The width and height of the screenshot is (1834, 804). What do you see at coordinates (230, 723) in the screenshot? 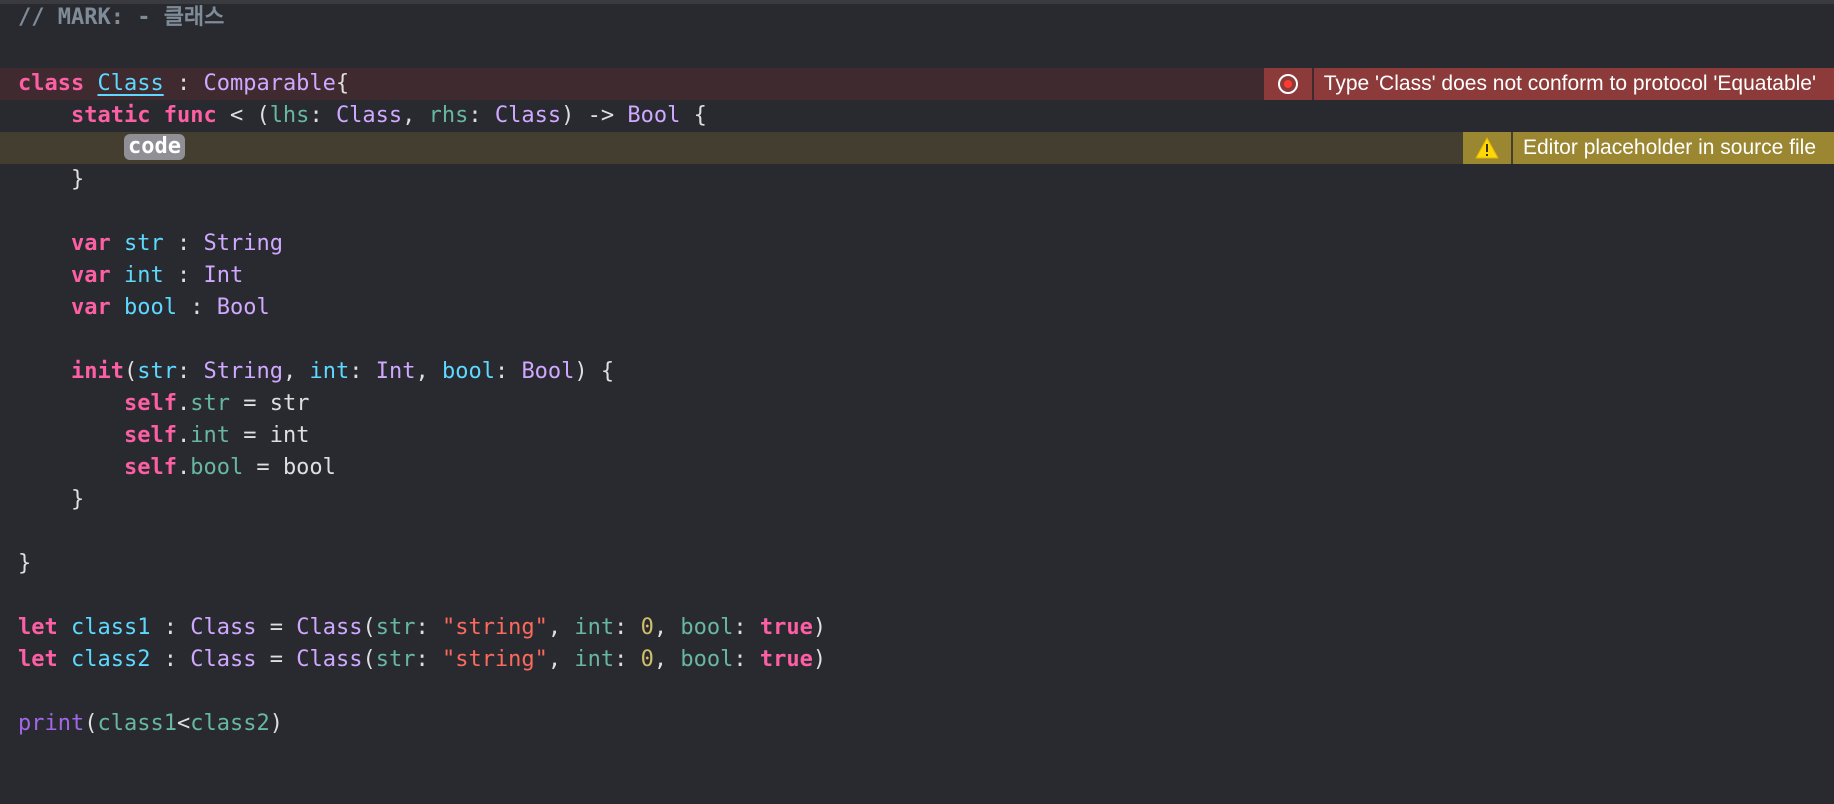
I see `variable-ref: class2` at bounding box center [230, 723].